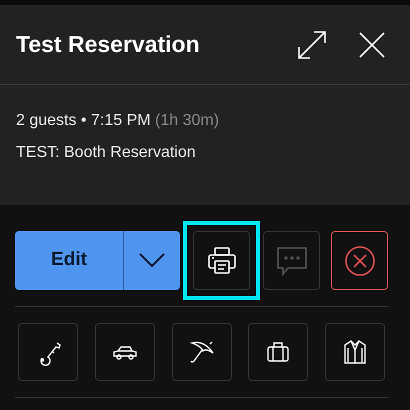  What do you see at coordinates (202, 352) in the screenshot?
I see `umbrella-button` at bounding box center [202, 352].